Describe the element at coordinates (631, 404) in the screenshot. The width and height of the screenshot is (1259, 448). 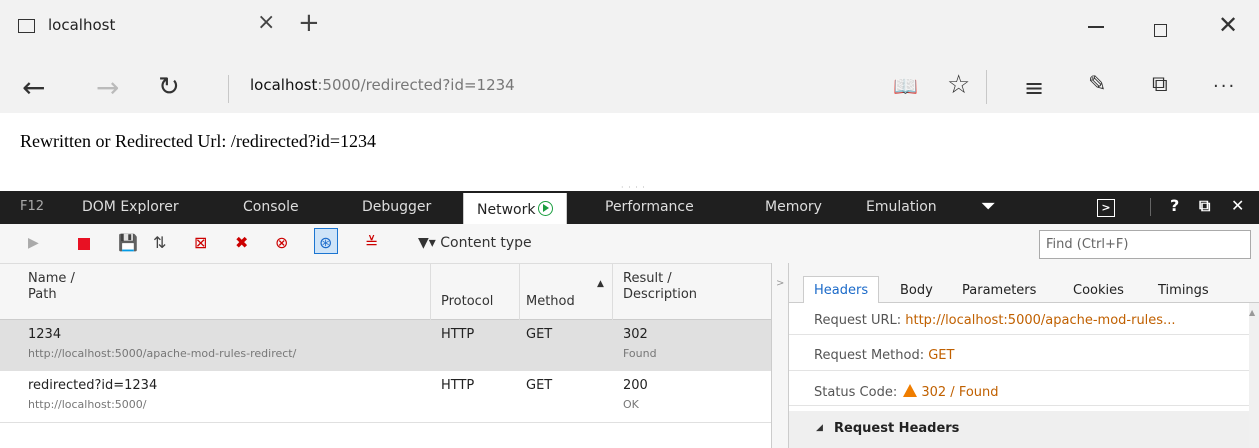
I see `request-description: OK` at that location.